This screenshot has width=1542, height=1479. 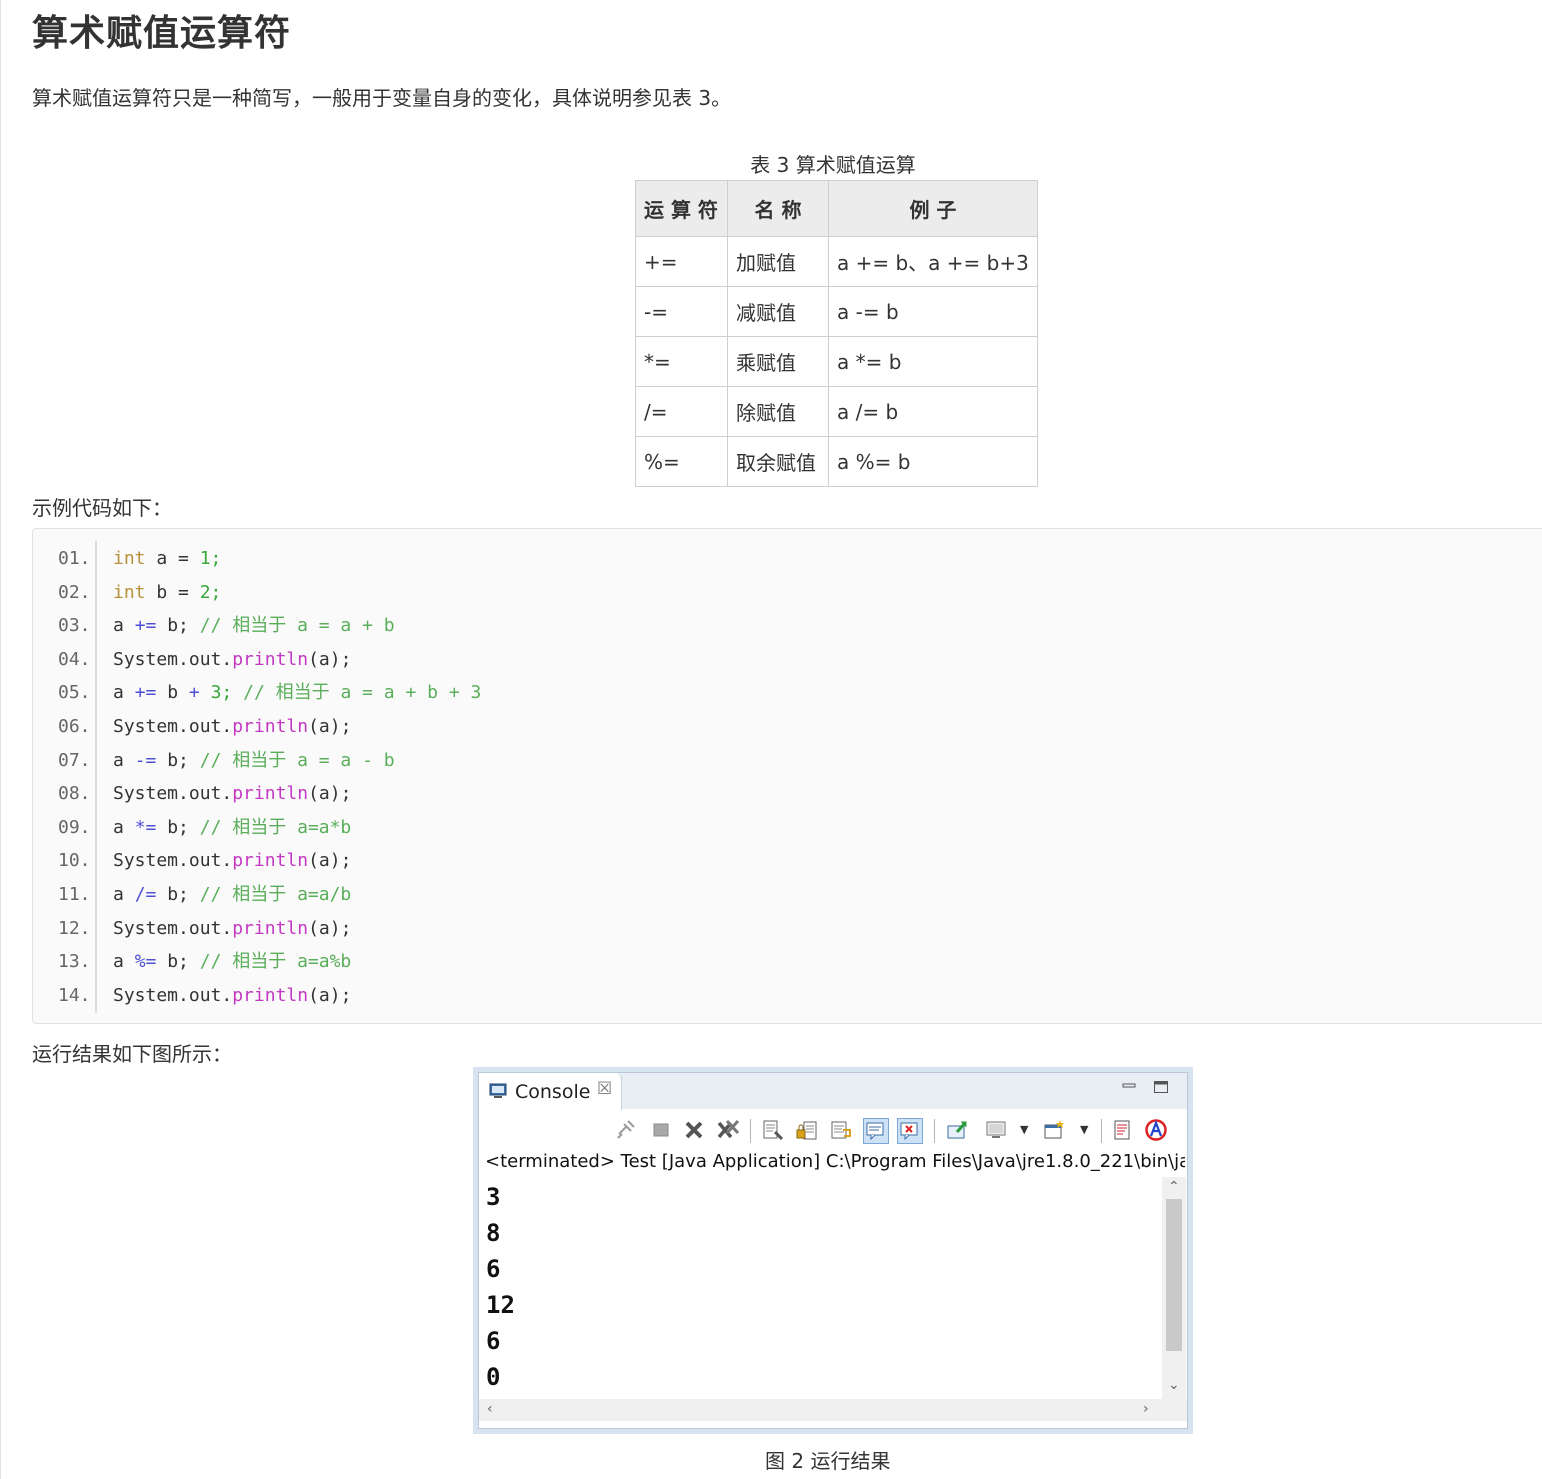 I want to click on show-on-stderr-icon, so click(x=910, y=1131).